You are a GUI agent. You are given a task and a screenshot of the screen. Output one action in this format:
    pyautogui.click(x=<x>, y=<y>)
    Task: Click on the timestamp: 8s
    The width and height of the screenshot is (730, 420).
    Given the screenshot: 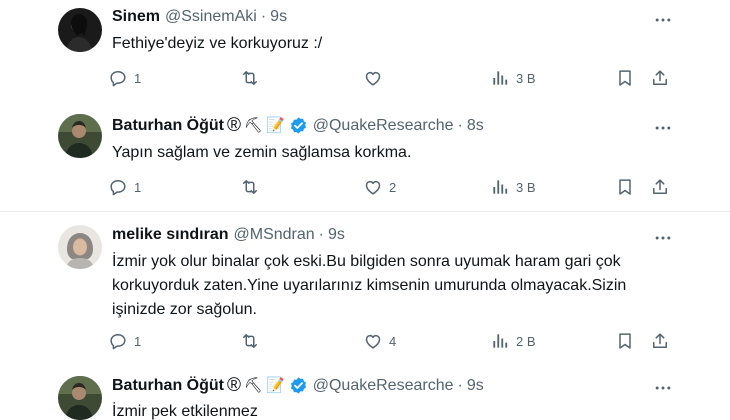 What is the action you would take?
    pyautogui.click(x=475, y=126)
    